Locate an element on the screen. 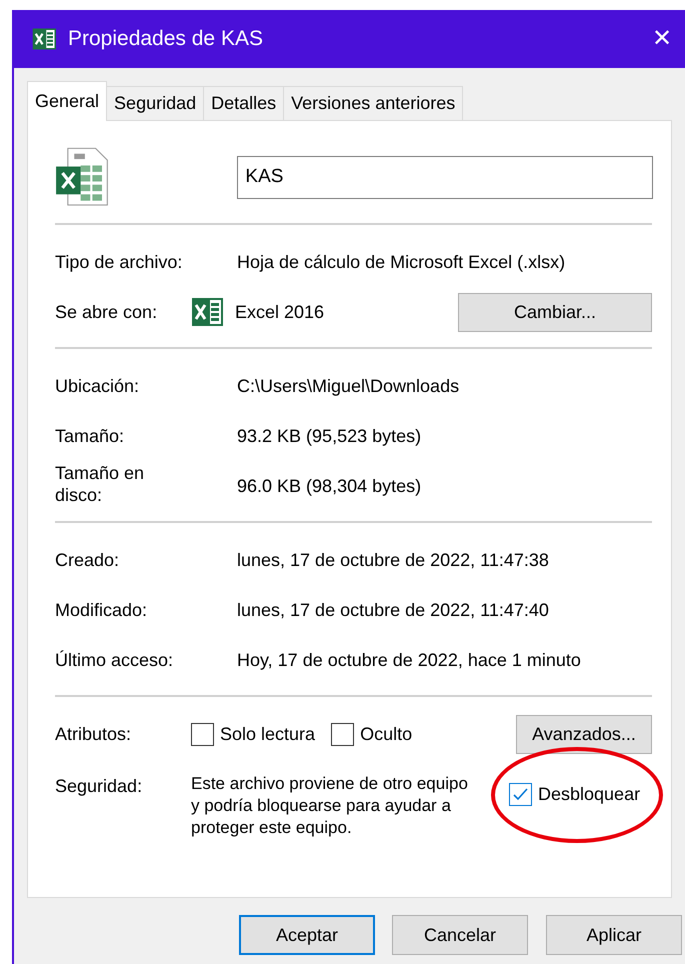  tab: Versiones anteriores is located at coordinates (373, 103).